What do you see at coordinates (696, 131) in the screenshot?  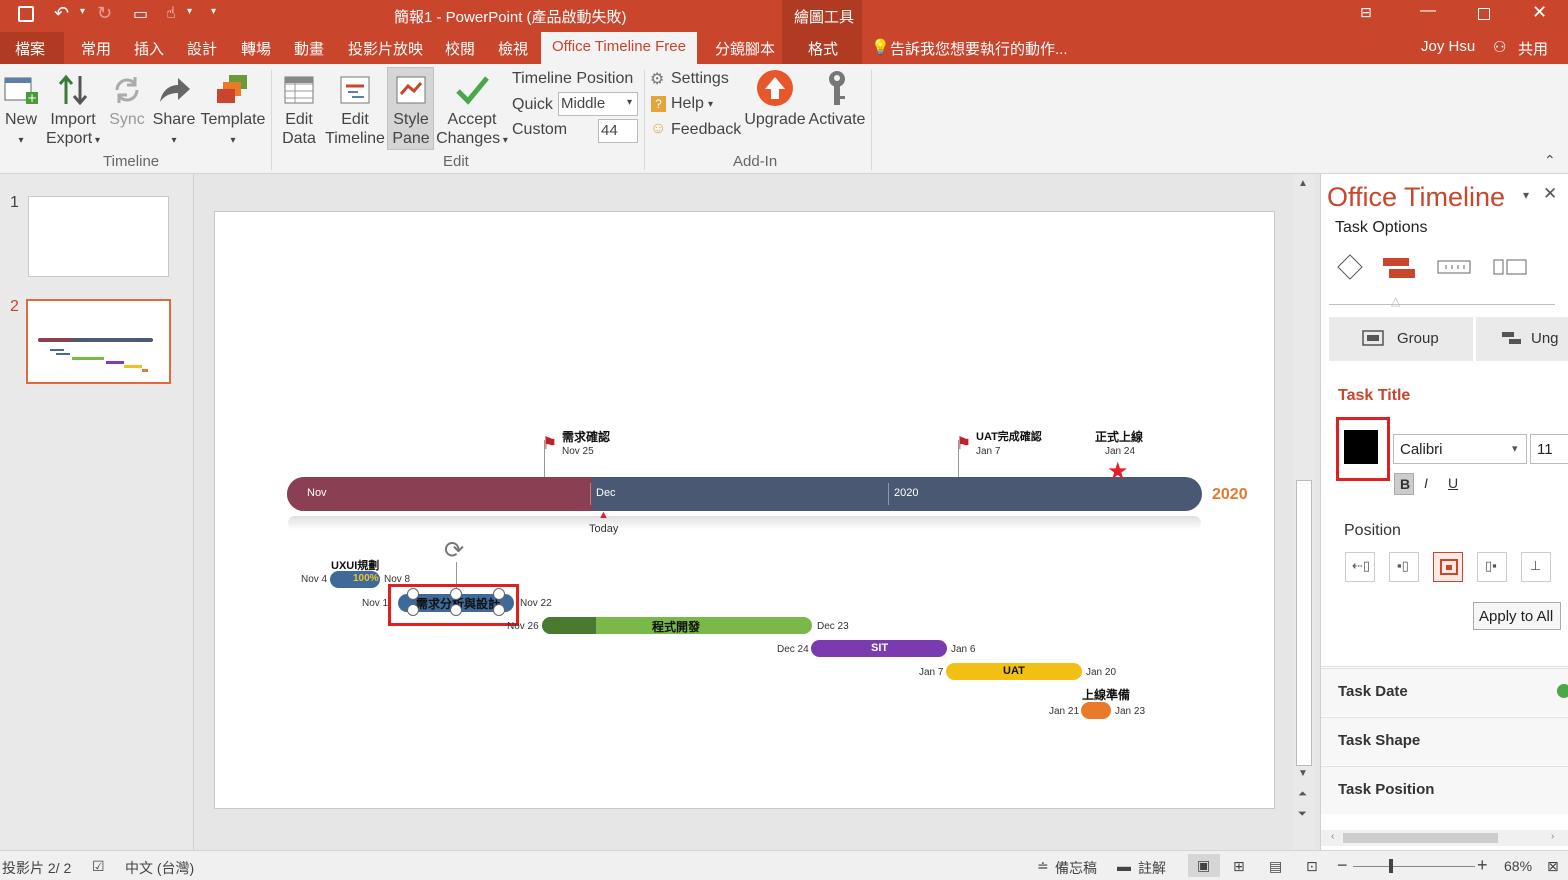 I see `feedback-button: ☺ Feedback` at bounding box center [696, 131].